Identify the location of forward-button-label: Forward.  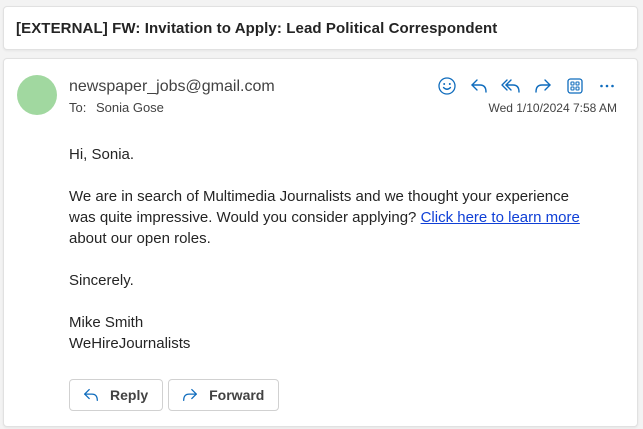
(237, 395).